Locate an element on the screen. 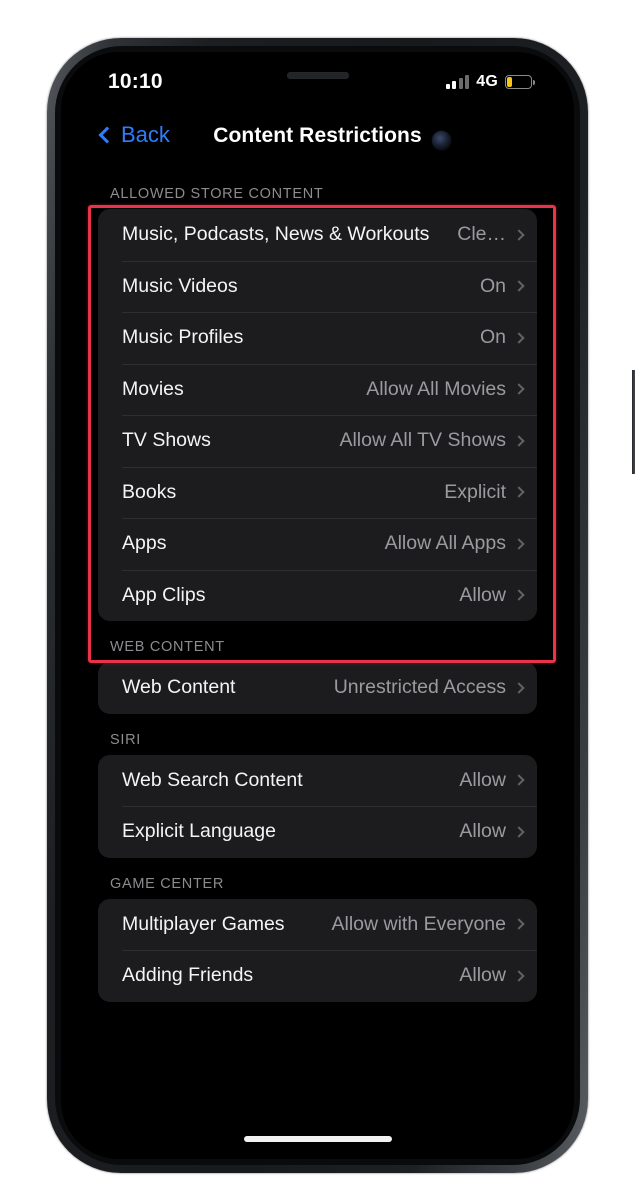 The image size is (635, 1200). network-type-label: 4G is located at coordinates (487, 81).